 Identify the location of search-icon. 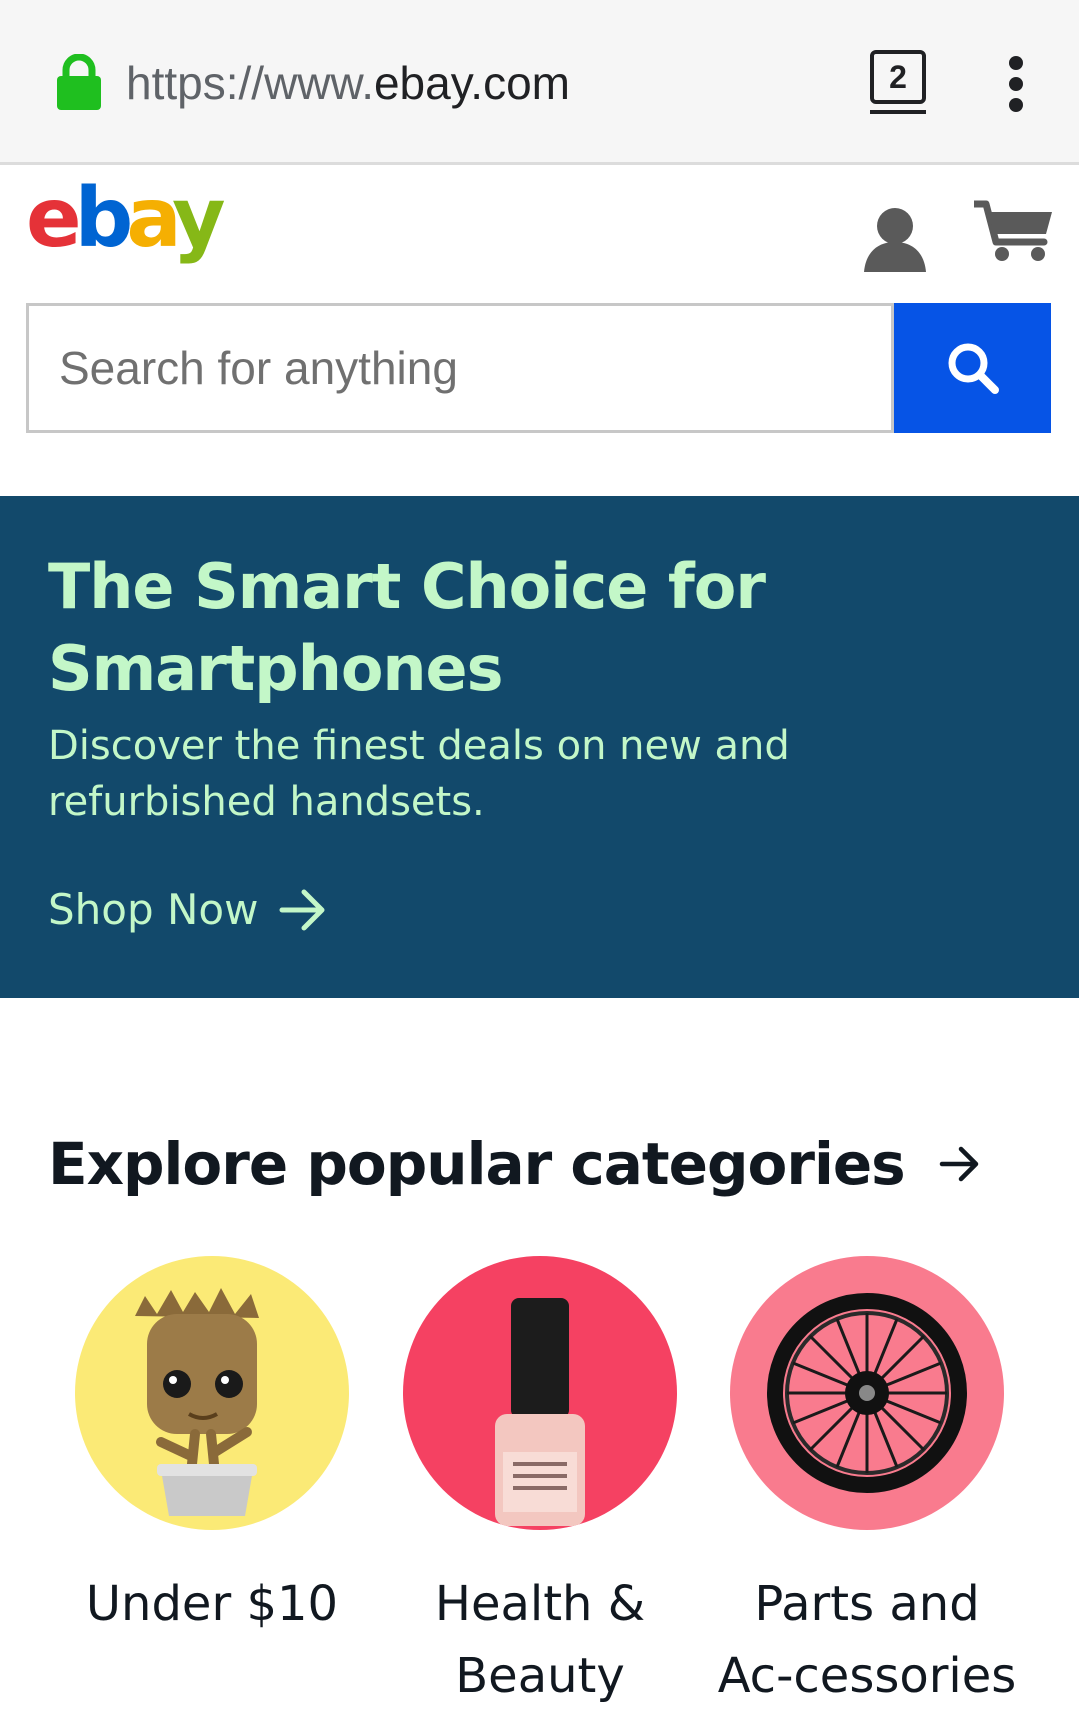
(973, 368).